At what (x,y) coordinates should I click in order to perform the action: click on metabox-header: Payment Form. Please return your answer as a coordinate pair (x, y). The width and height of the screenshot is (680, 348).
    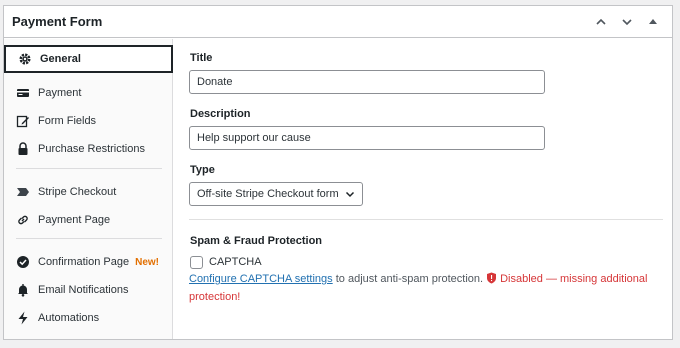
    Looking at the image, I should click on (338, 22).